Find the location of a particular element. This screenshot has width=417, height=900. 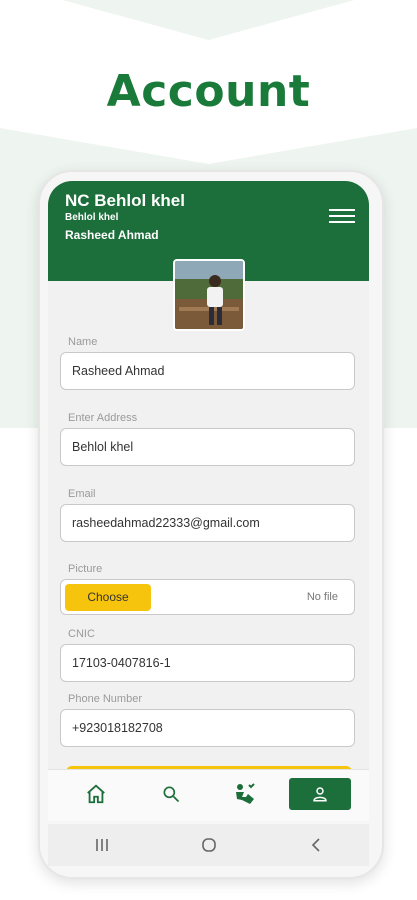

address-value: Behlol khel is located at coordinates (103, 447).